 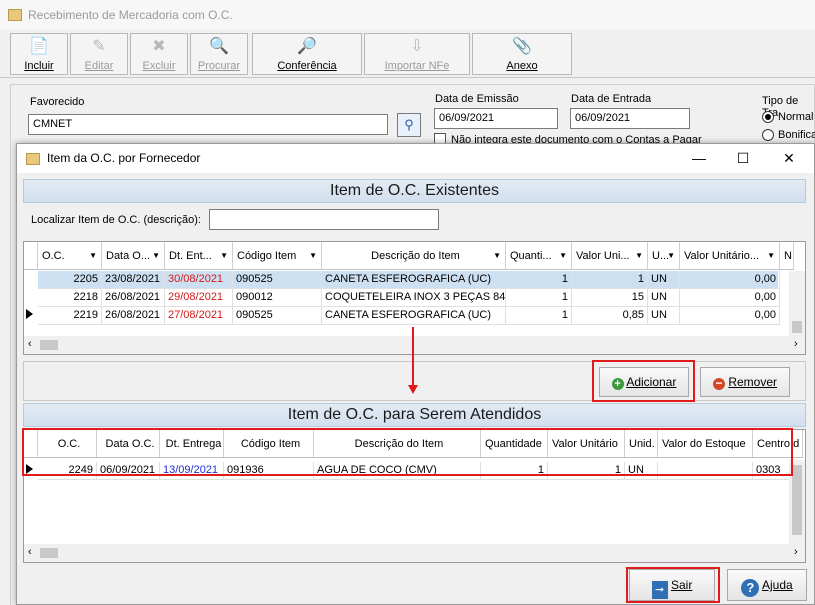 I want to click on data-entrada-input: 06/09/2021, so click(x=630, y=118).